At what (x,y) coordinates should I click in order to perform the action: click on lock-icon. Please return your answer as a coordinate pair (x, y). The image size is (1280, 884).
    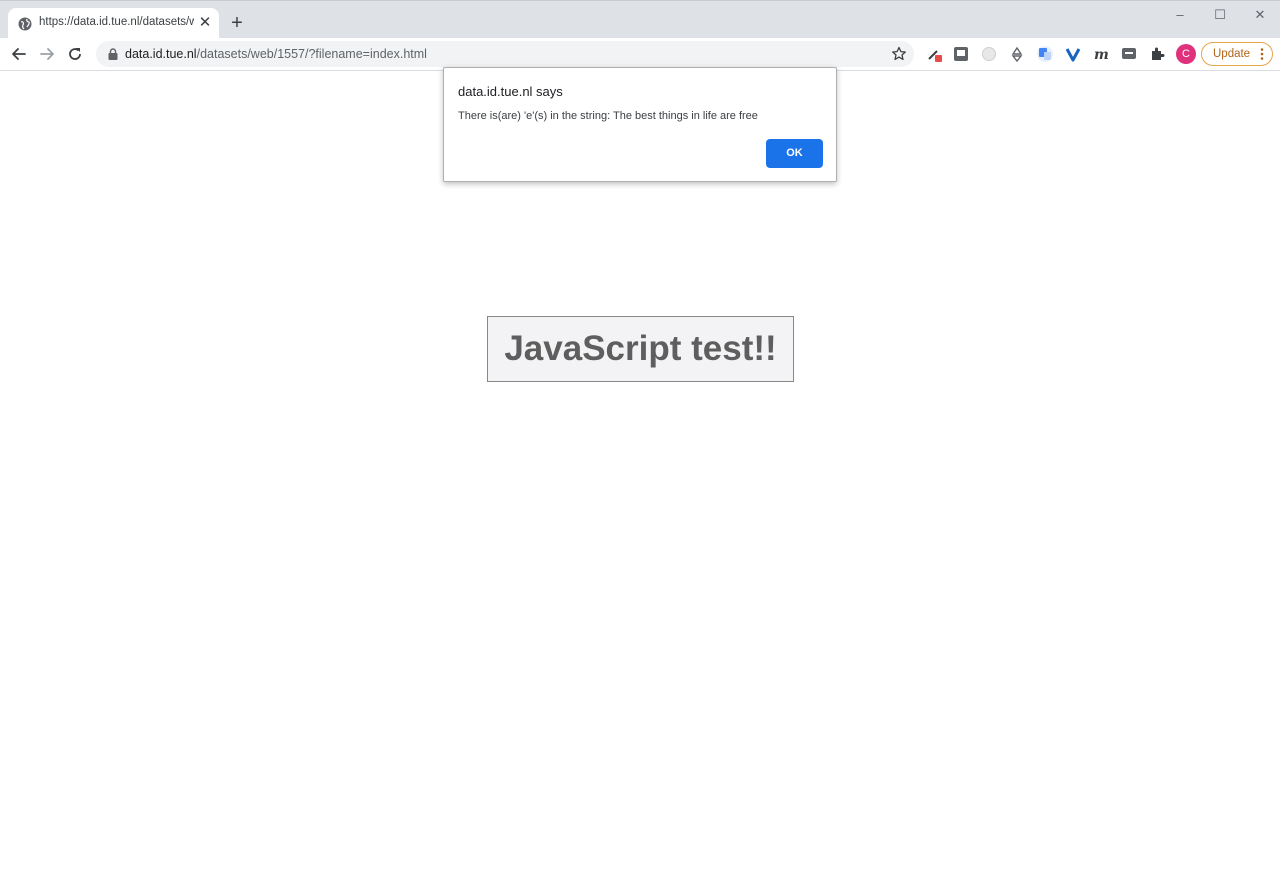
    Looking at the image, I should click on (113, 54).